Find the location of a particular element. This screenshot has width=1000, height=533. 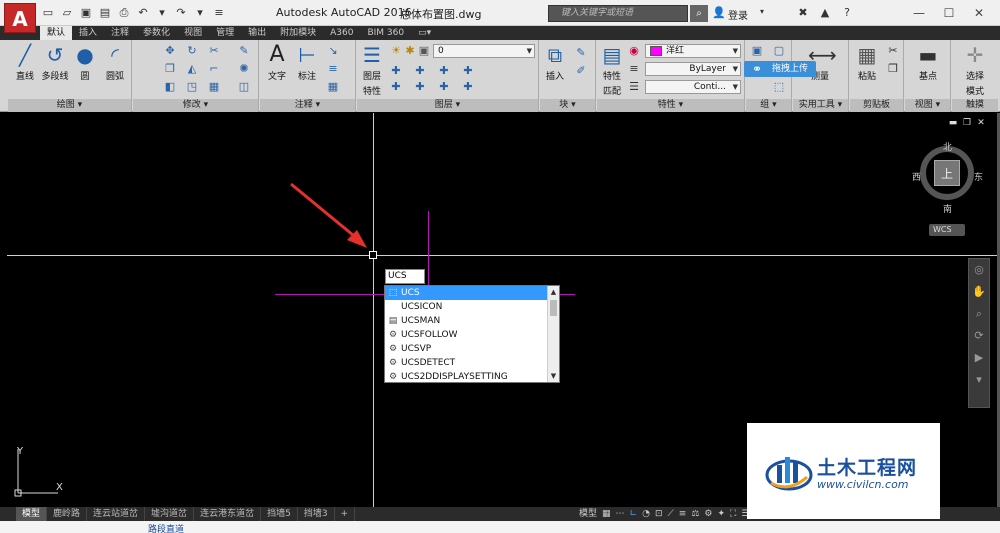

polyline-button: ↺ 多段线 is located at coordinates (55, 62).